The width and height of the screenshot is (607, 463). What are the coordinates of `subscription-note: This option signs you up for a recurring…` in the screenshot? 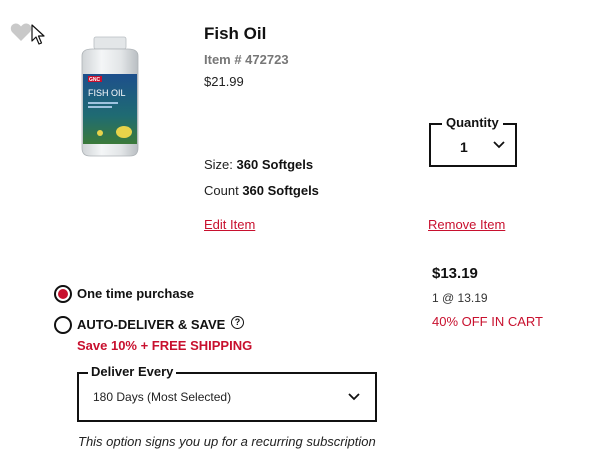 It's located at (227, 441).